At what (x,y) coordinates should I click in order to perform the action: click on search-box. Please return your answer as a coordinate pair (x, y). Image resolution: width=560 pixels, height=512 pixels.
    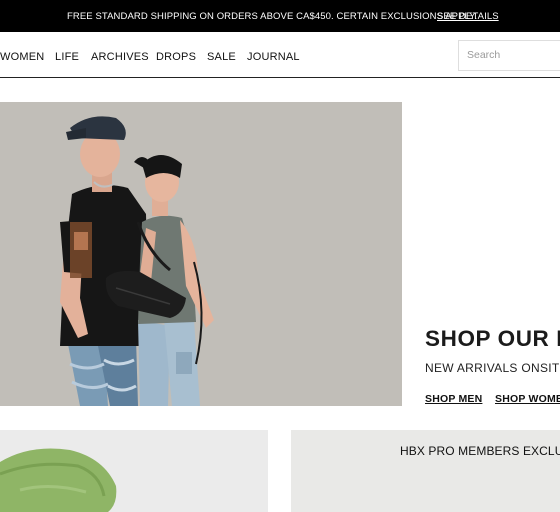
    Looking at the image, I should click on (509, 55).